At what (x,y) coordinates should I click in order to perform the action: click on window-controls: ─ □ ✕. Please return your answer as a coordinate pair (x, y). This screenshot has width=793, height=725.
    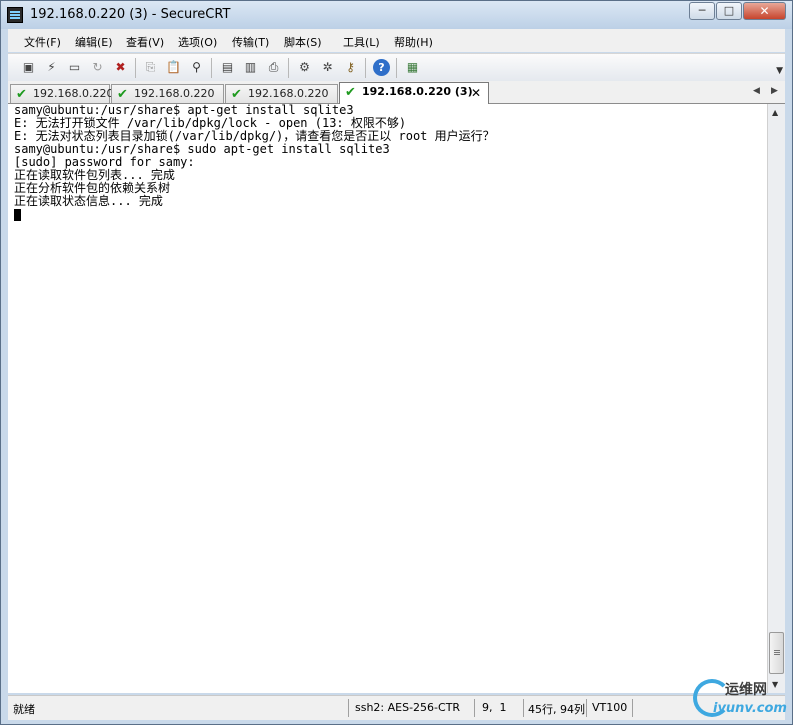
    Looking at the image, I should click on (737, 11).